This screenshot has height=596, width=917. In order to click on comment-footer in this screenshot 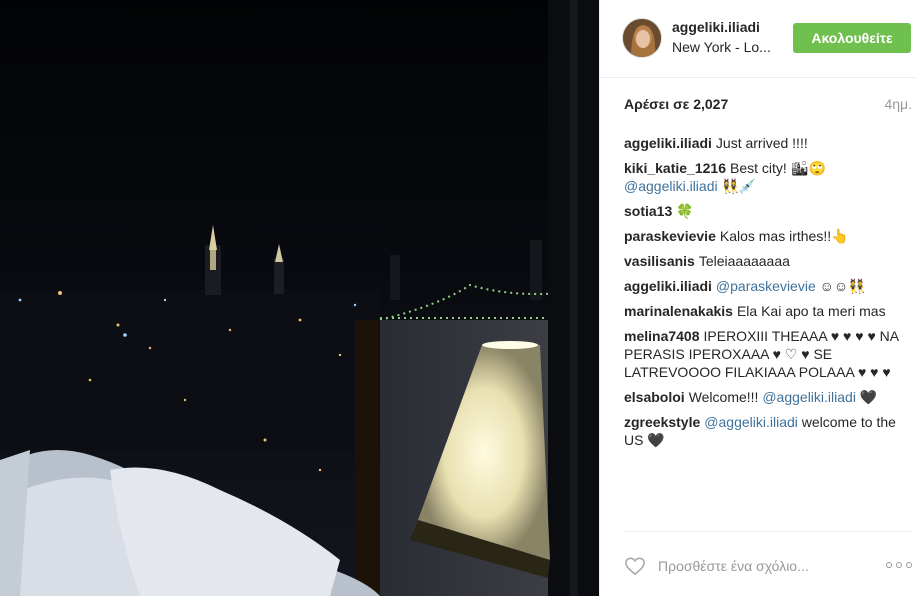, I will do `click(768, 563)`.